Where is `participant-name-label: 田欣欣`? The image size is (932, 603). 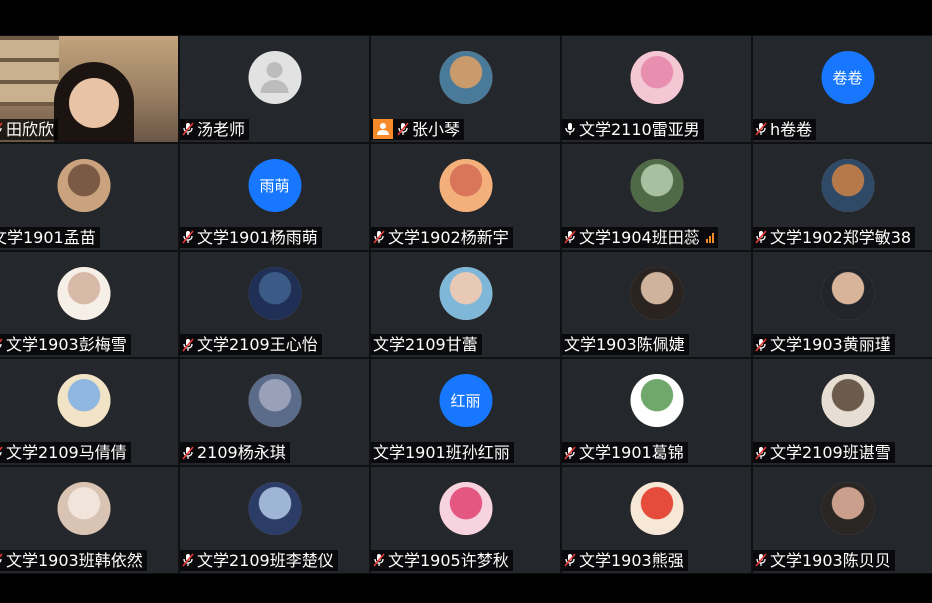 participant-name-label: 田欣欣 is located at coordinates (29, 129).